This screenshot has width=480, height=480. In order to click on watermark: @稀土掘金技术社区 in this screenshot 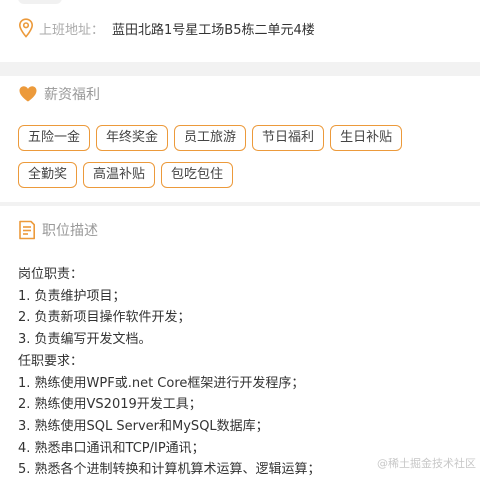, I will do `click(426, 463)`.